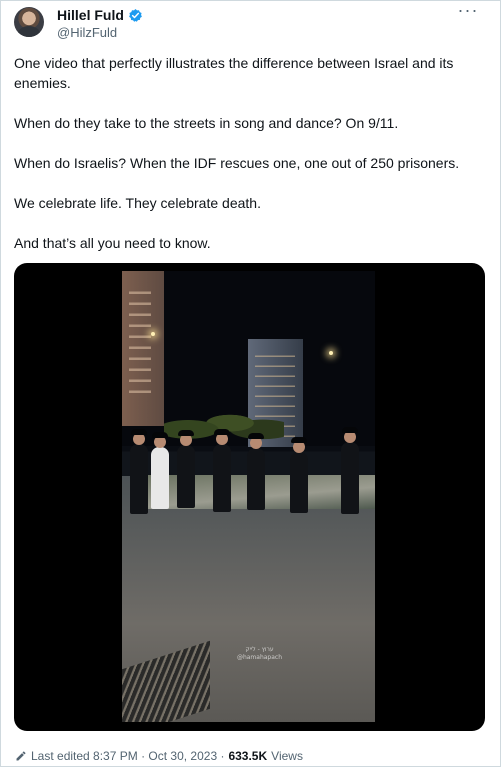 The image size is (501, 767). I want to click on author-row: Hillel Fuld, so click(100, 15).